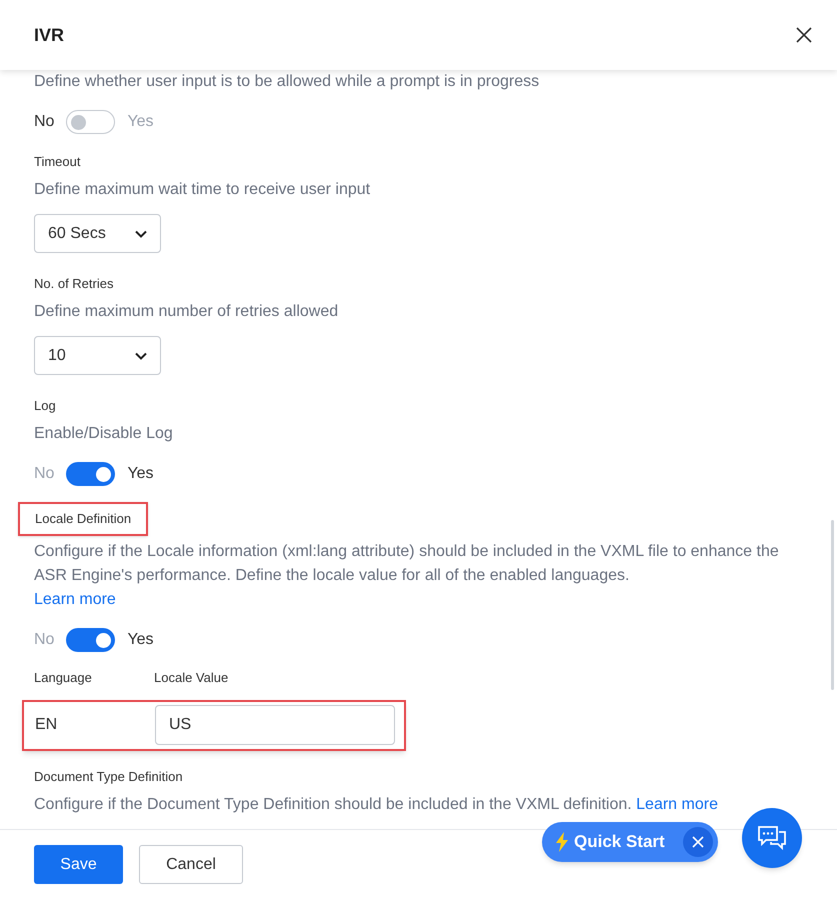 The width and height of the screenshot is (837, 899). What do you see at coordinates (57, 161) in the screenshot?
I see `section-label: Timeout` at bounding box center [57, 161].